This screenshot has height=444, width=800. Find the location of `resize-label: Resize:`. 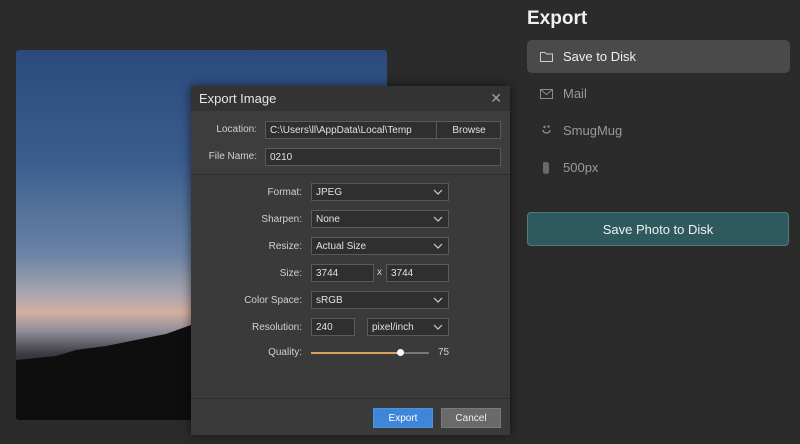

resize-label: Resize: is located at coordinates (285, 246).